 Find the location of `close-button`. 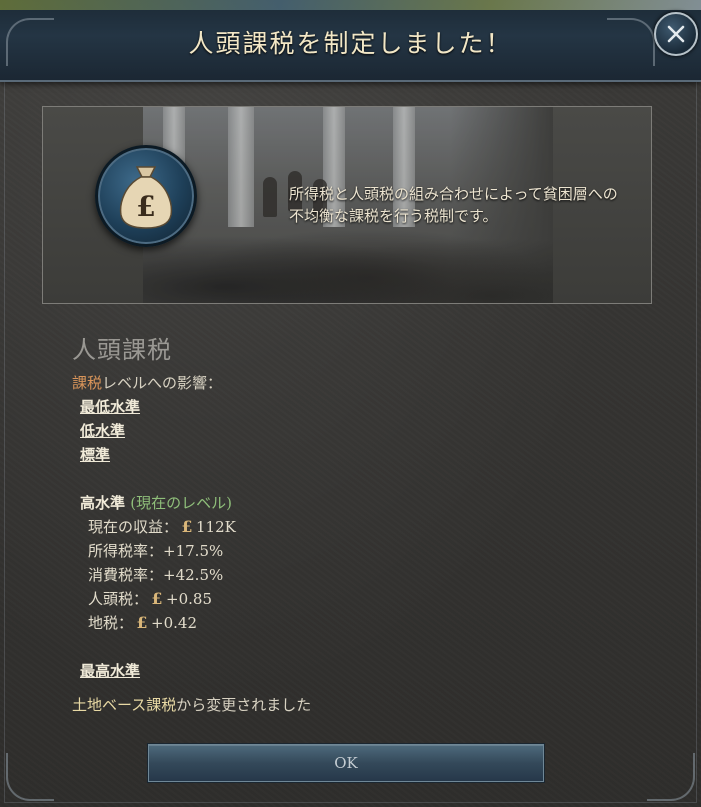

close-button is located at coordinates (676, 34).